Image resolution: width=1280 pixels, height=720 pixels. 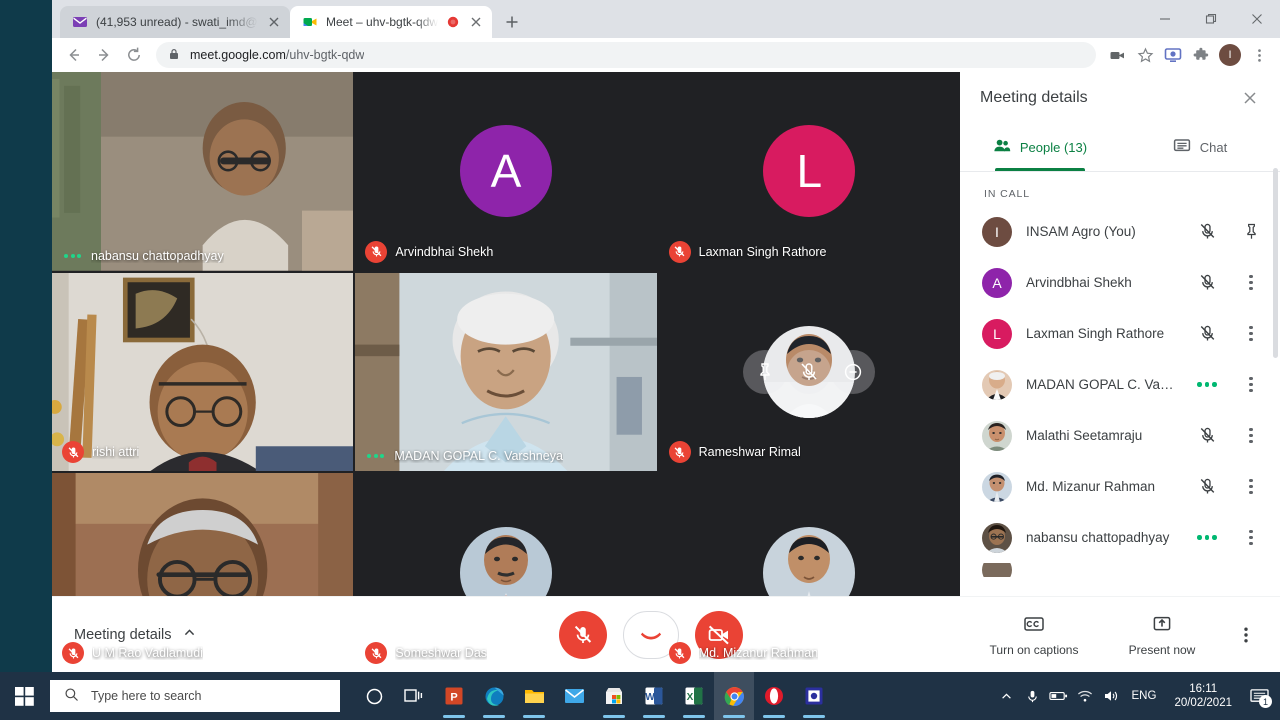 What do you see at coordinates (614, 696) in the screenshot?
I see `taskbar-app-microsoft-store` at bounding box center [614, 696].